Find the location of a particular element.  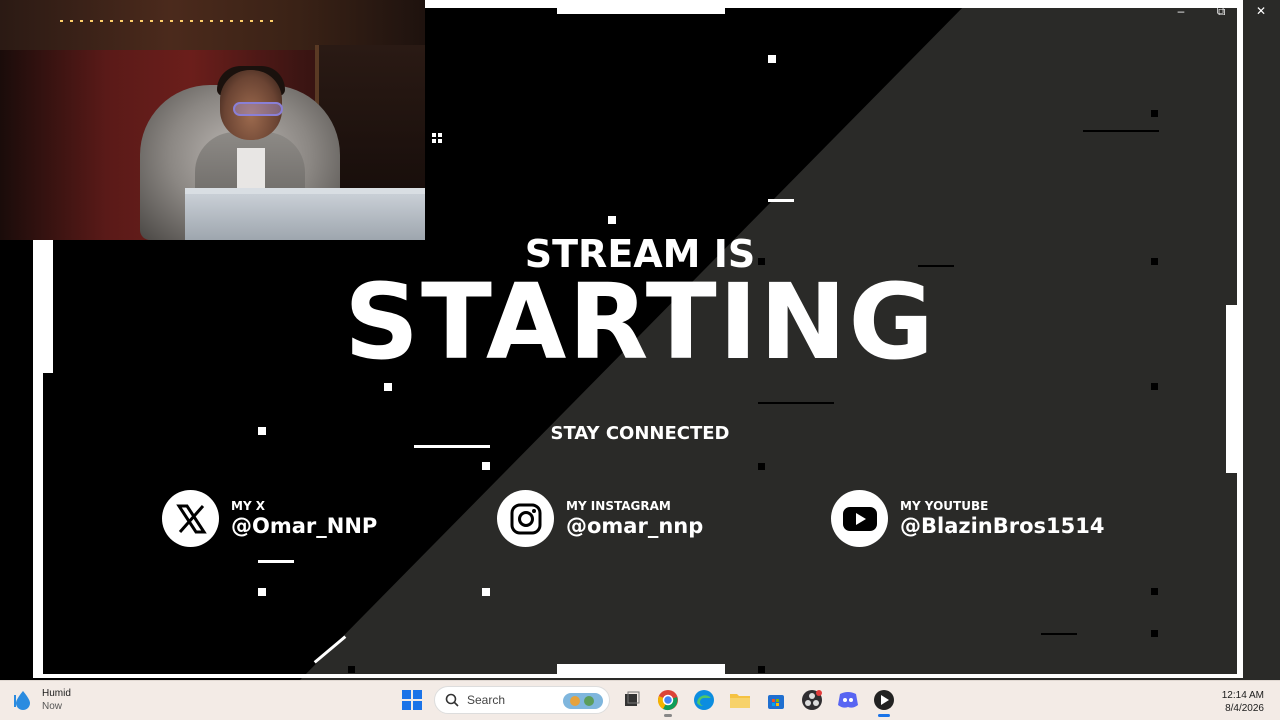

taskbar-search: Search is located at coordinates (522, 700).